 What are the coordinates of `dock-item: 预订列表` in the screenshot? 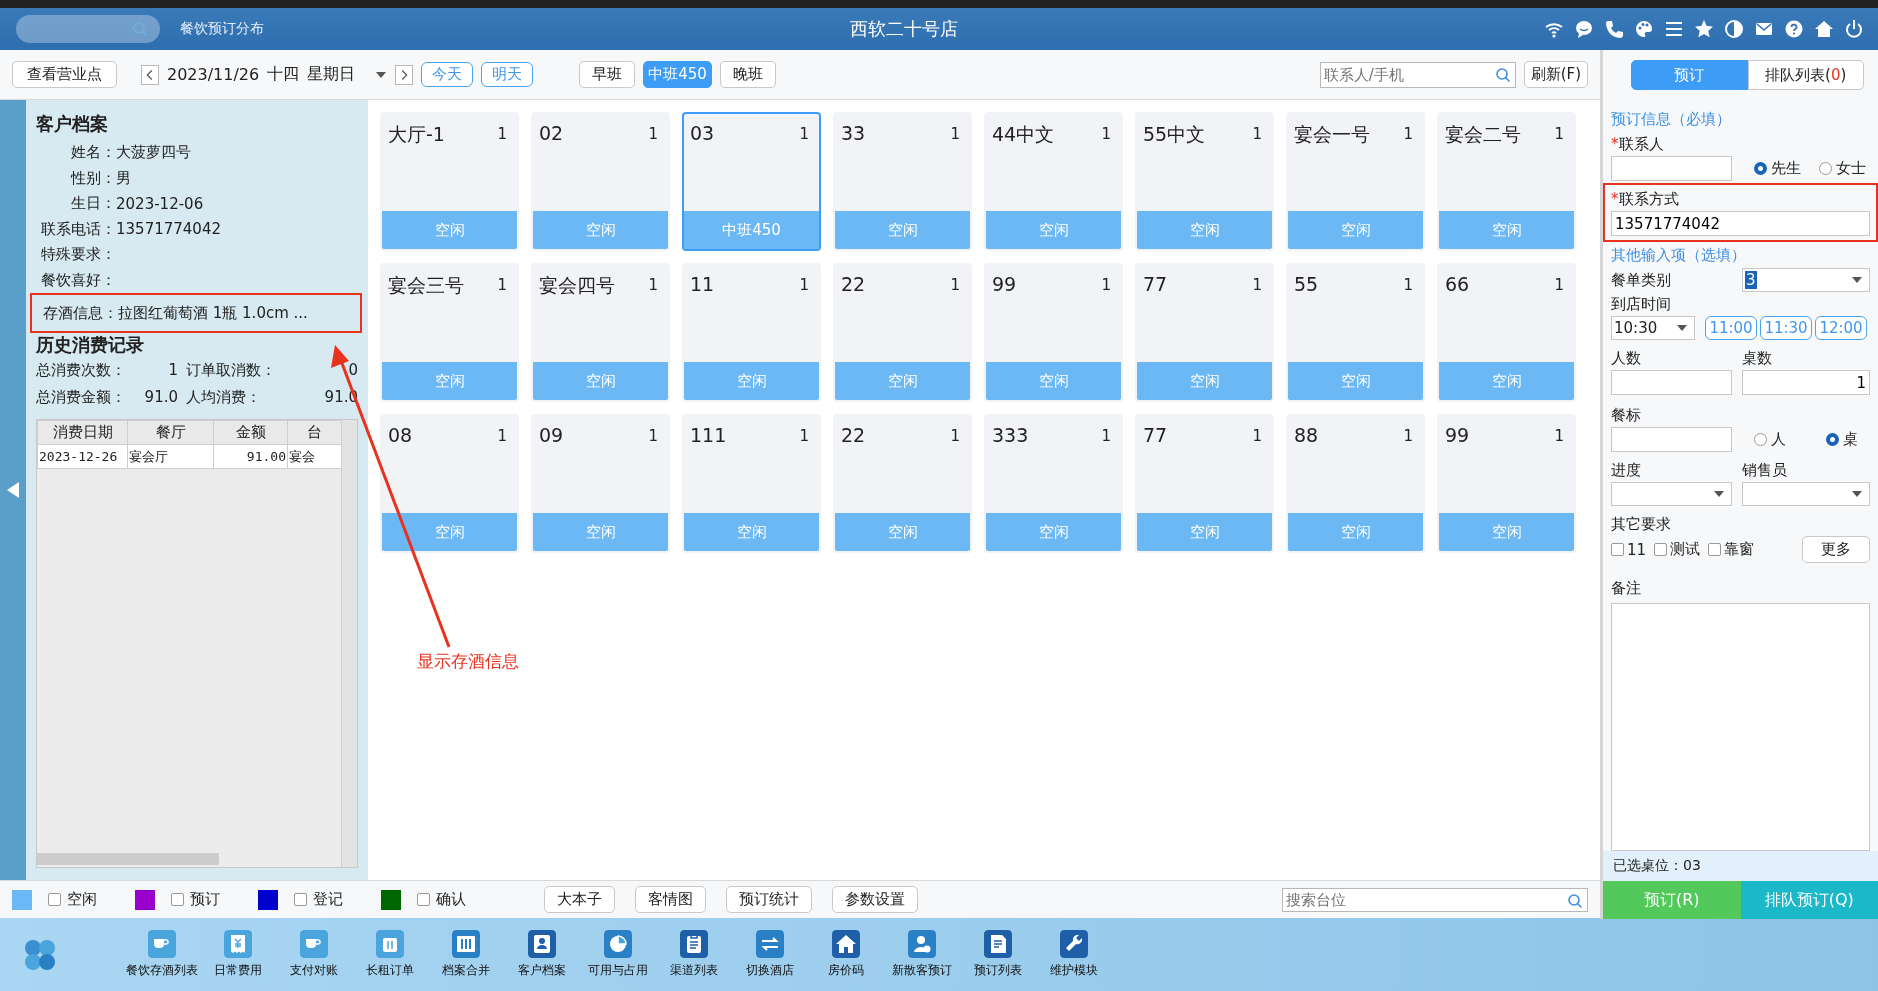 It's located at (998, 954).